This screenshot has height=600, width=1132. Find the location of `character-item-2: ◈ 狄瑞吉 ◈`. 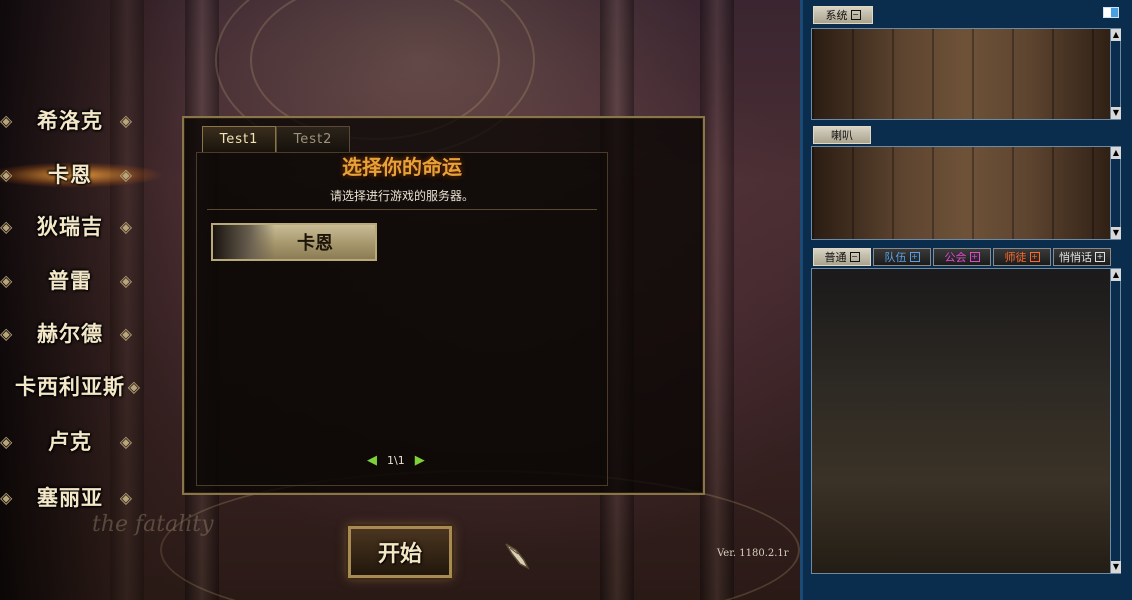

character-item-2: ◈ 狄瑞吉 ◈ is located at coordinates (70, 226).